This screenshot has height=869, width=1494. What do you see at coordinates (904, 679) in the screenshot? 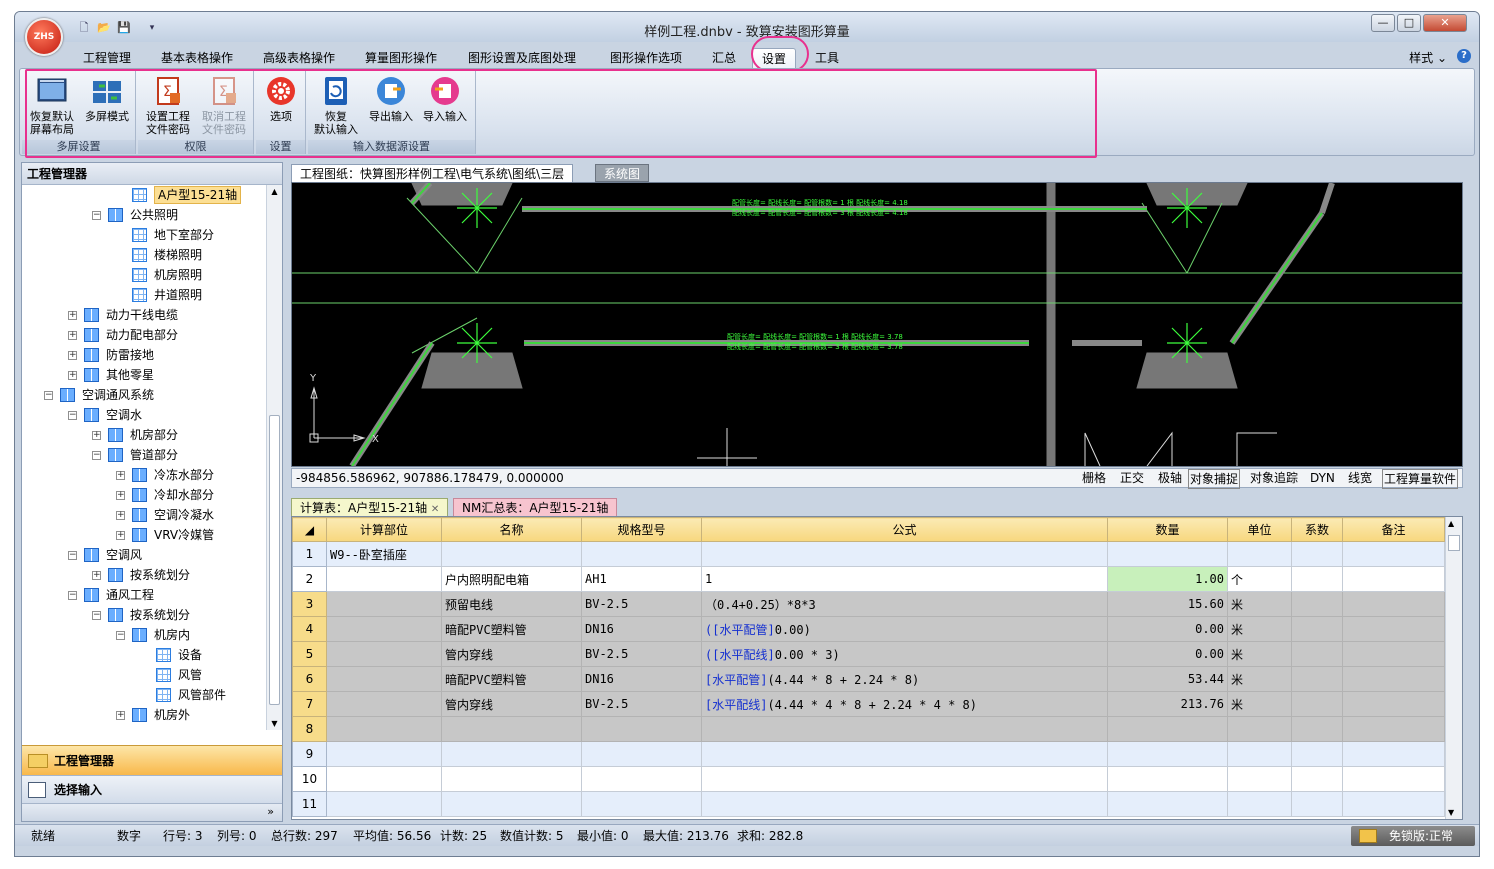
I see `cell-formula: [水平配管](4.44 * 8 + 2.24 * 8)` at bounding box center [904, 679].